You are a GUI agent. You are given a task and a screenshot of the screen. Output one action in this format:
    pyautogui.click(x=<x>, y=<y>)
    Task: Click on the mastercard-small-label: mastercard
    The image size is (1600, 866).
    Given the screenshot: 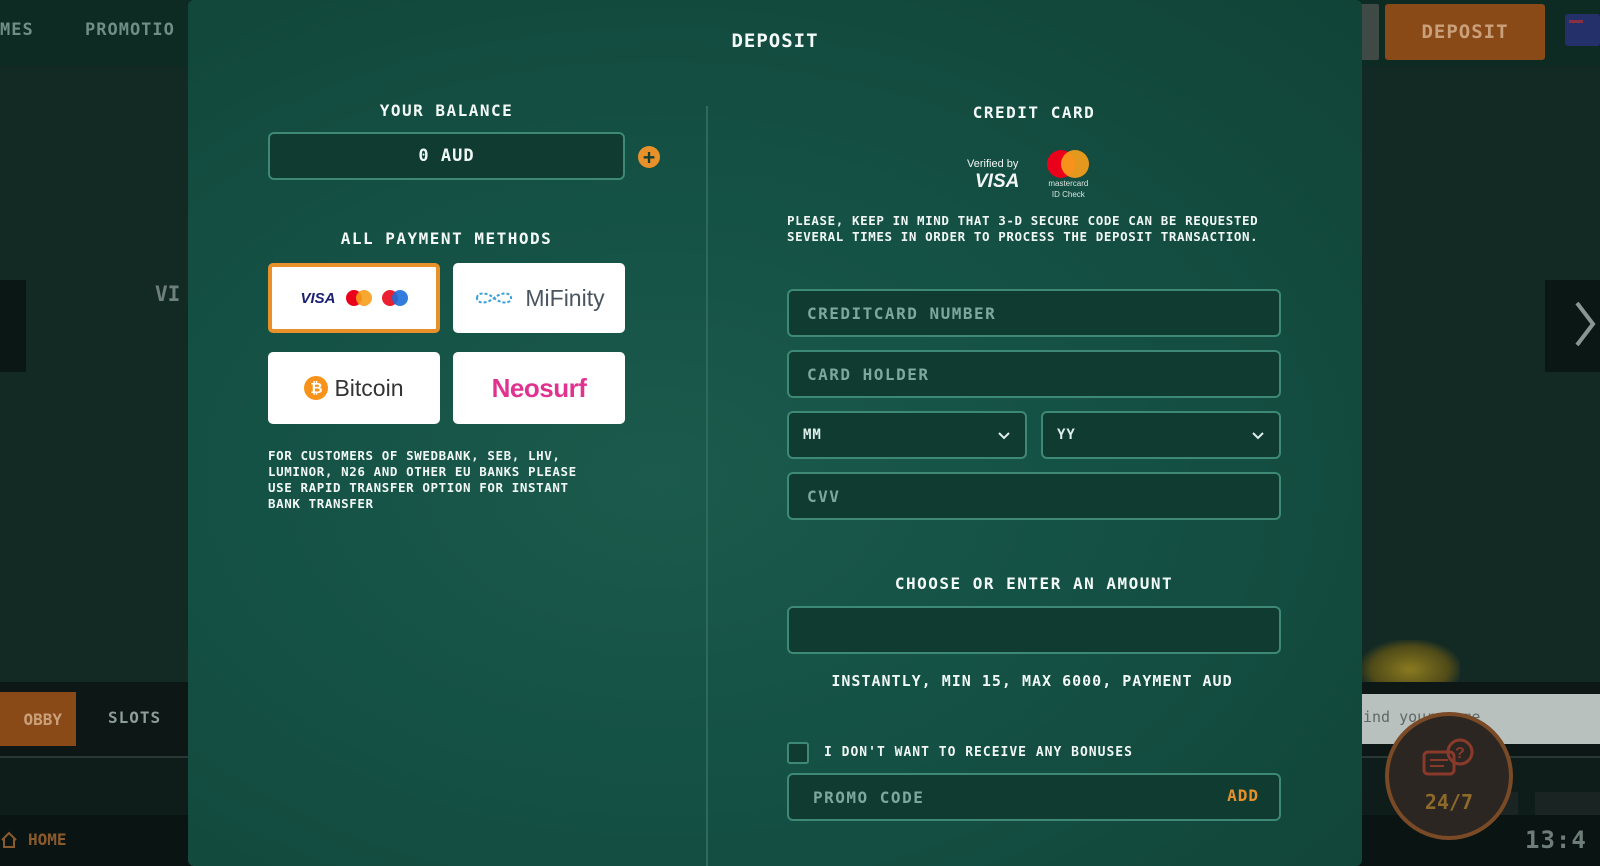 What is the action you would take?
    pyautogui.click(x=1068, y=183)
    